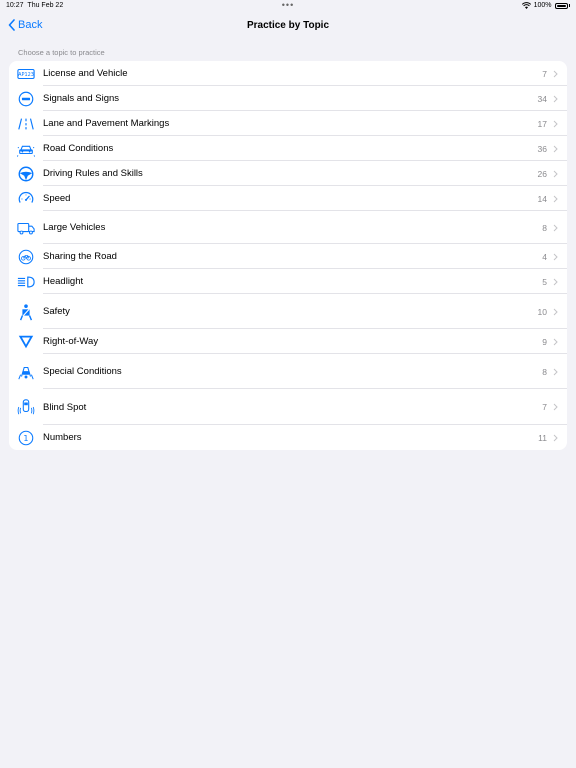 This screenshot has height=768, width=576. I want to click on section-header: Choose a topic to practice, so click(61, 52).